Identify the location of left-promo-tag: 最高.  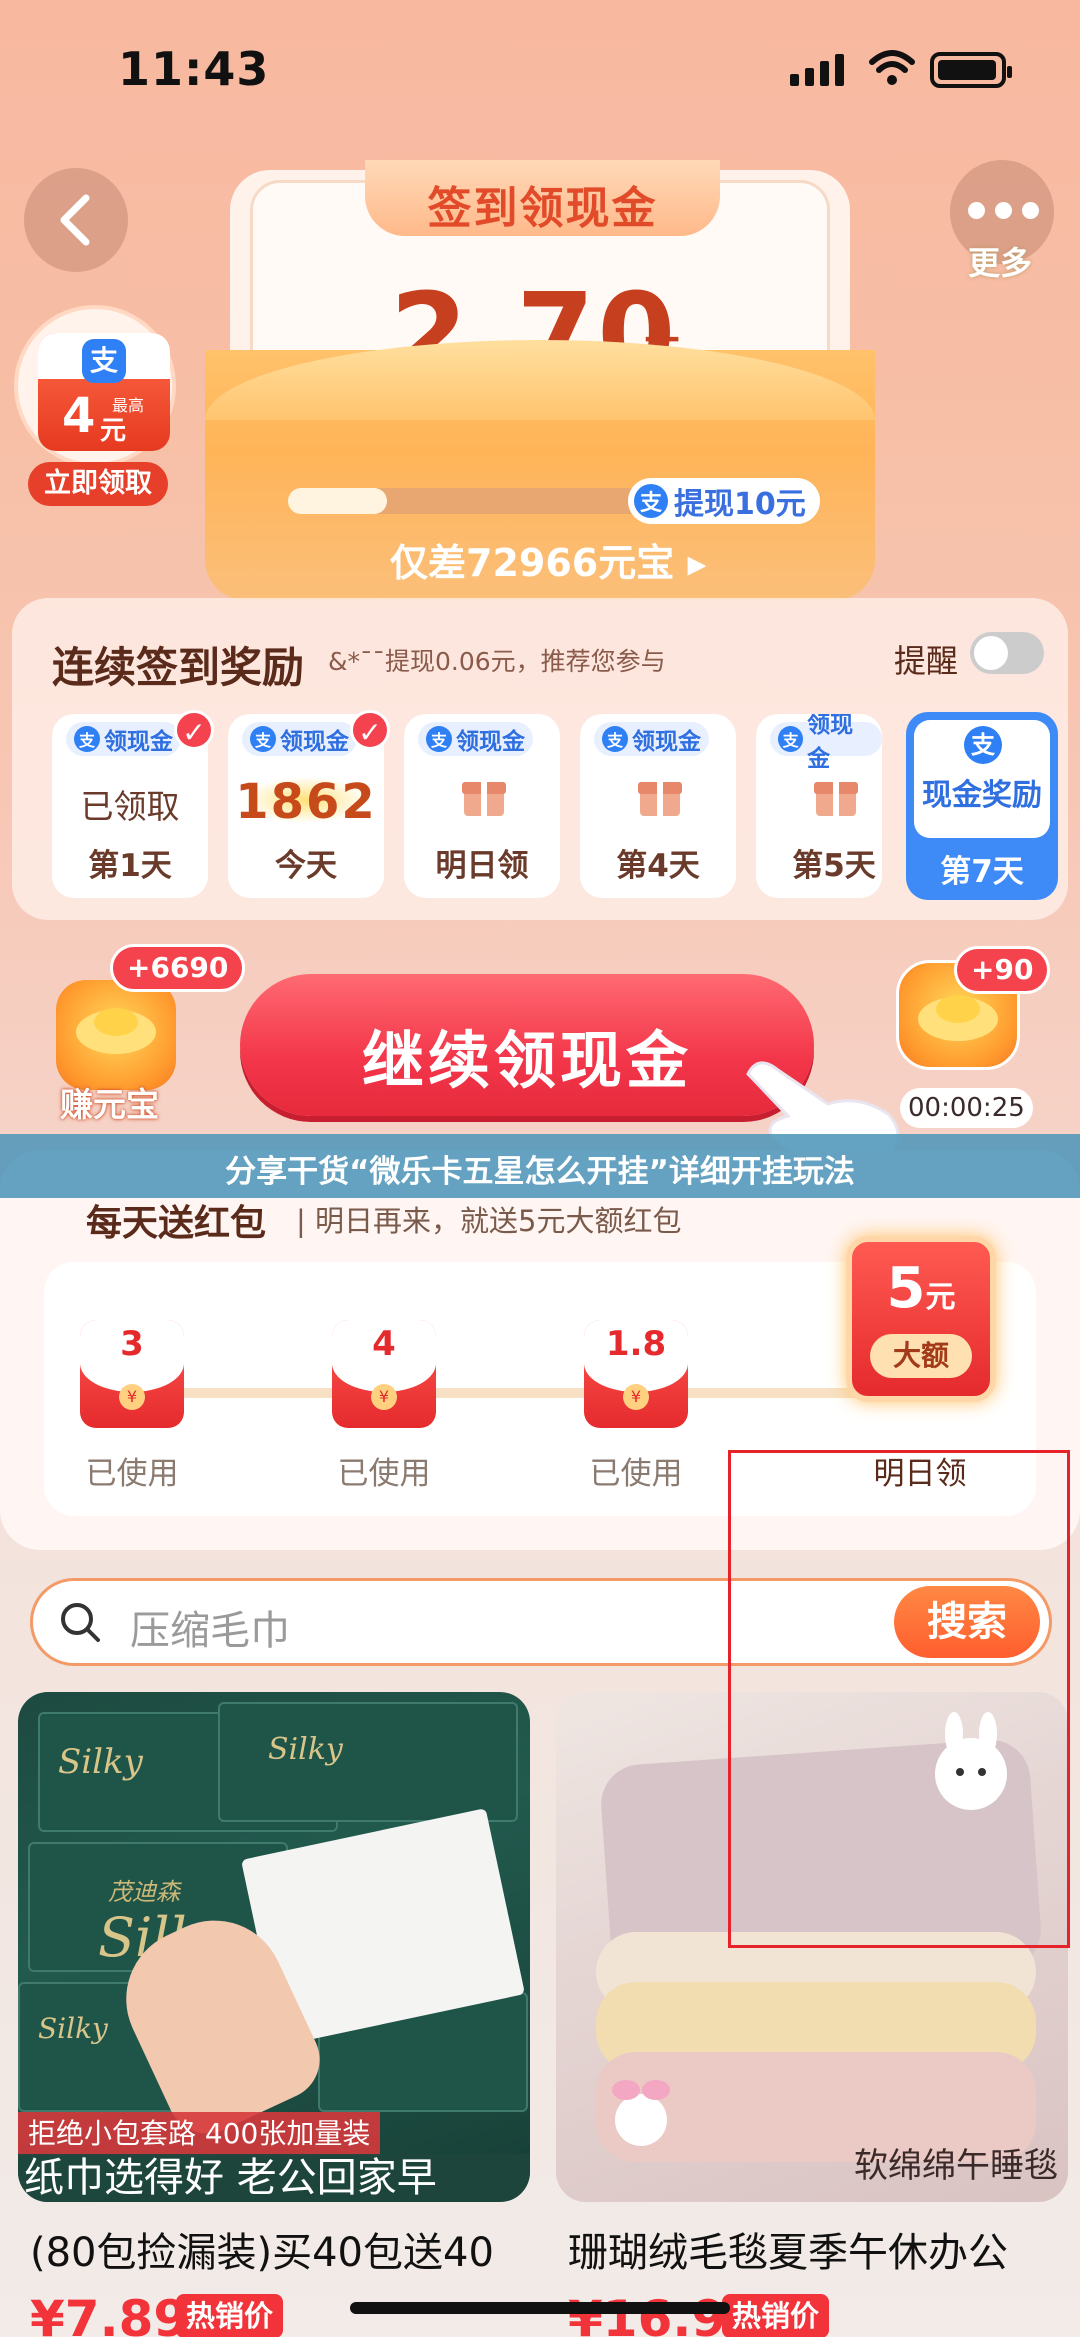
(128, 405).